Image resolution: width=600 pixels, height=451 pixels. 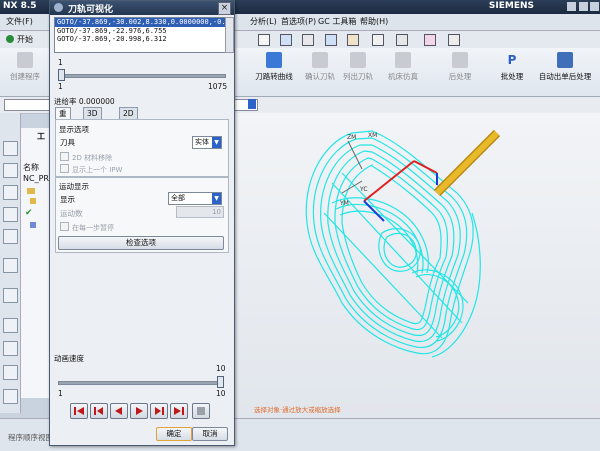 What do you see at coordinates (10, 348) in the screenshot?
I see `role-icon` at bounding box center [10, 348].